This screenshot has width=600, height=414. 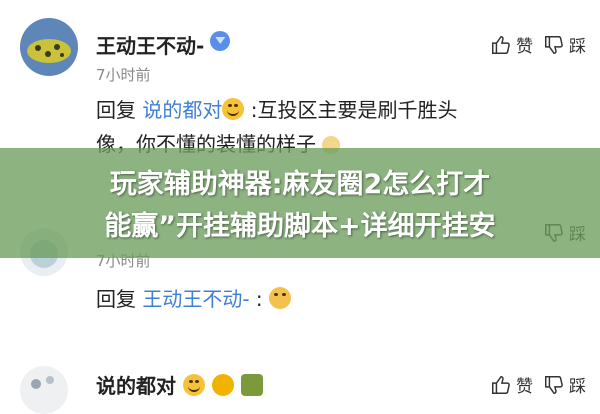 What do you see at coordinates (163, 44) in the screenshot?
I see `username: 王动王不动-` at bounding box center [163, 44].